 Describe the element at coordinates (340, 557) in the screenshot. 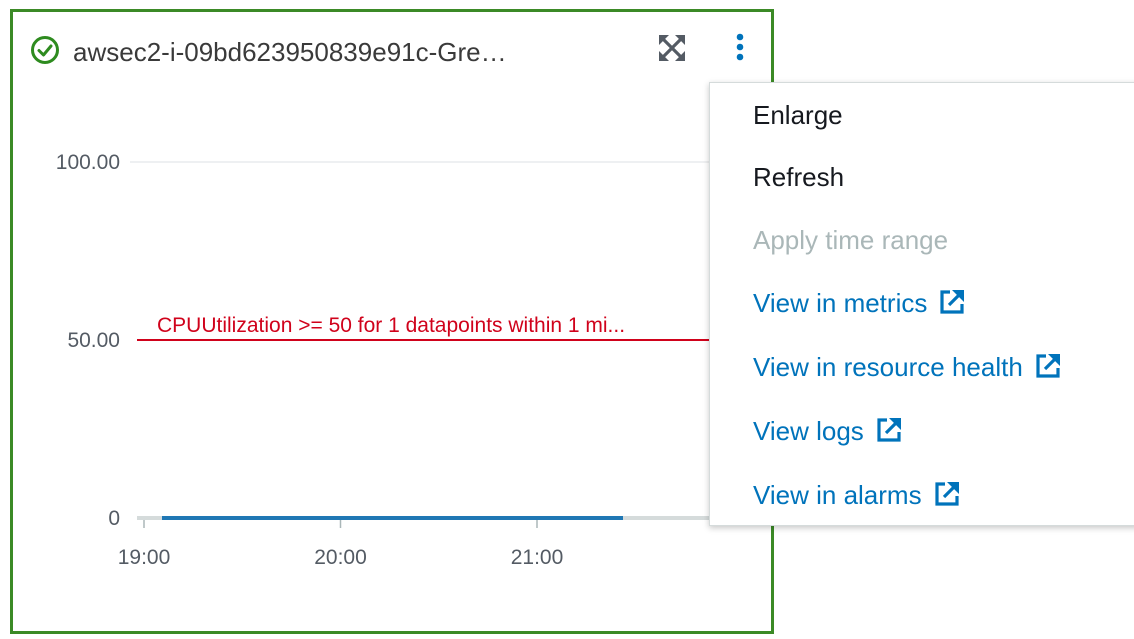

I see `x-tick-label: 20:00` at that location.